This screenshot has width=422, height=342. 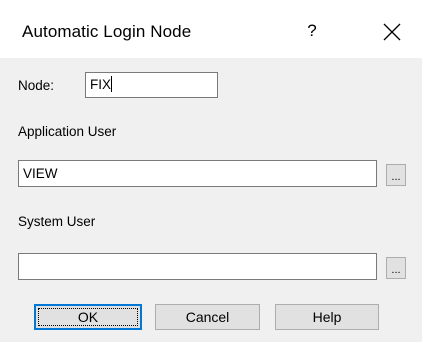 What do you see at coordinates (36, 85) in the screenshot?
I see `node-label: Node:` at bounding box center [36, 85].